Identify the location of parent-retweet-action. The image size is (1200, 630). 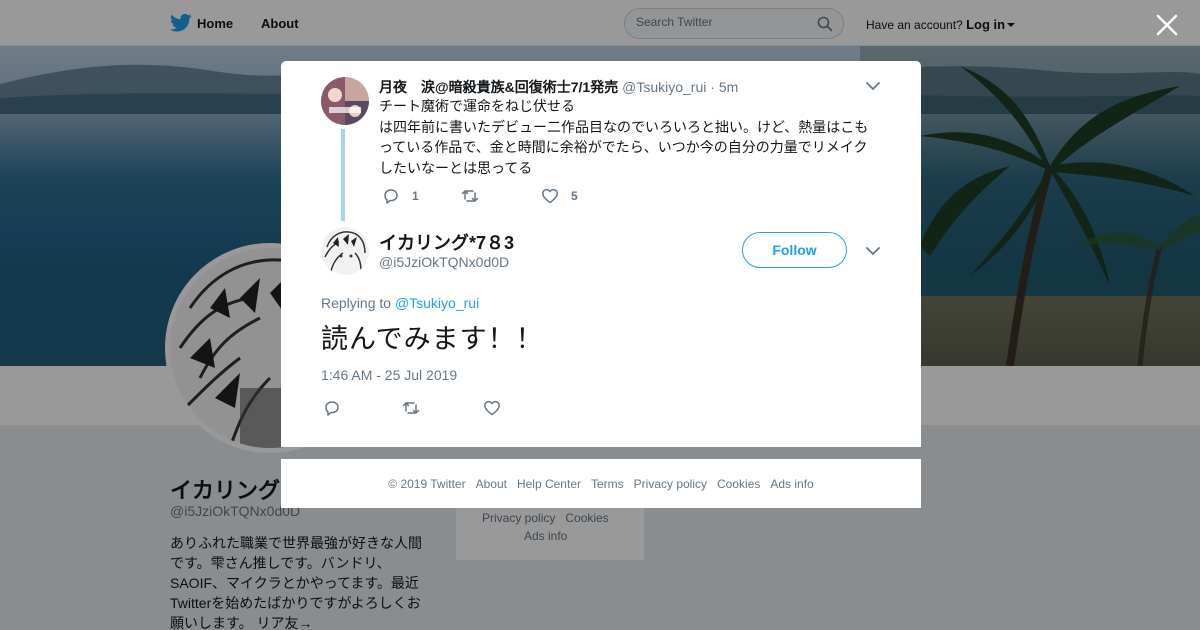
(476, 196).